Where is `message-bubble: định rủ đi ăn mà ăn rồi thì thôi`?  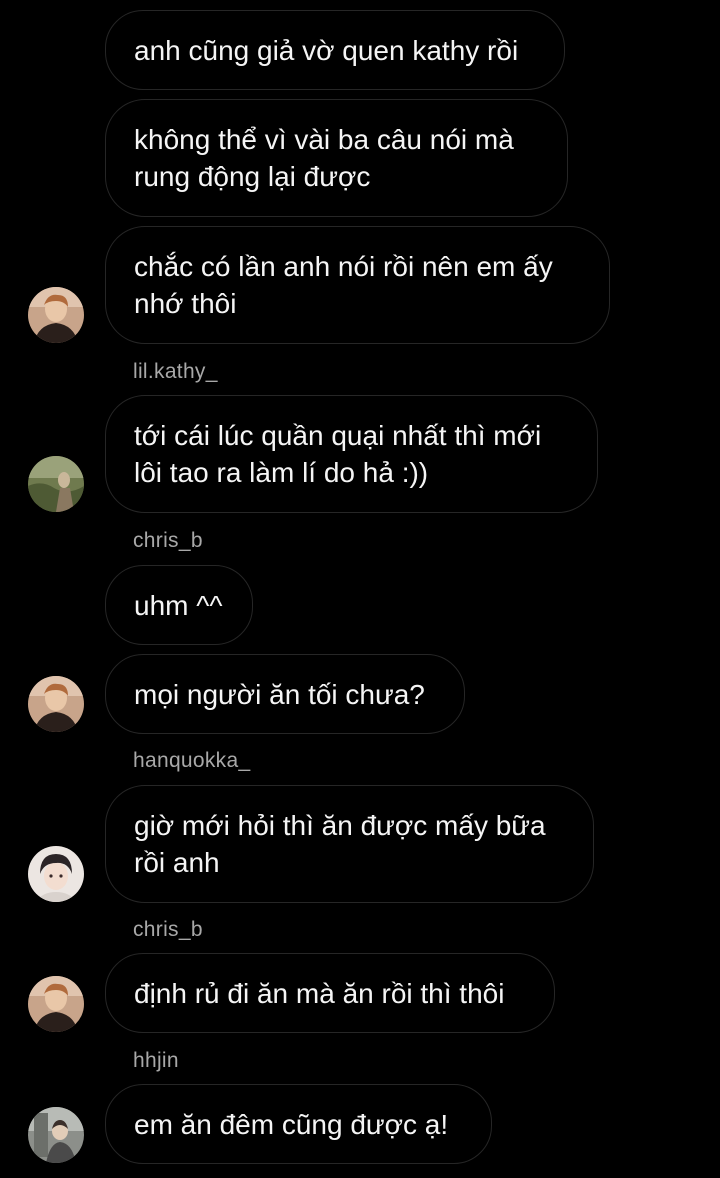
message-bubble: định rủ đi ăn mà ăn rồi thì thôi is located at coordinates (330, 993).